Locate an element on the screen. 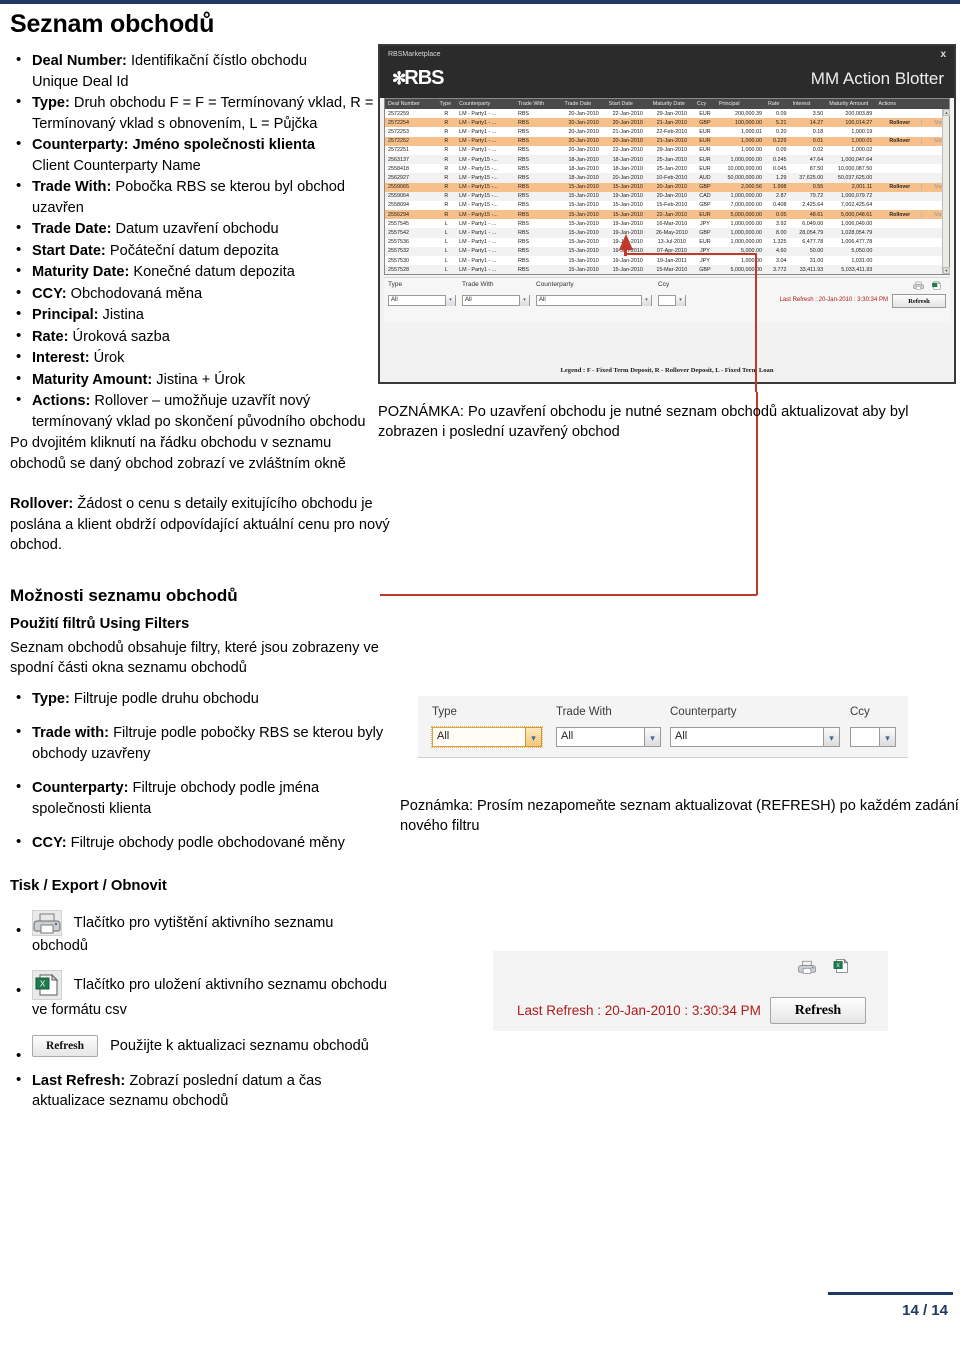  filter-select-counterparty: All ▾ is located at coordinates (594, 301).